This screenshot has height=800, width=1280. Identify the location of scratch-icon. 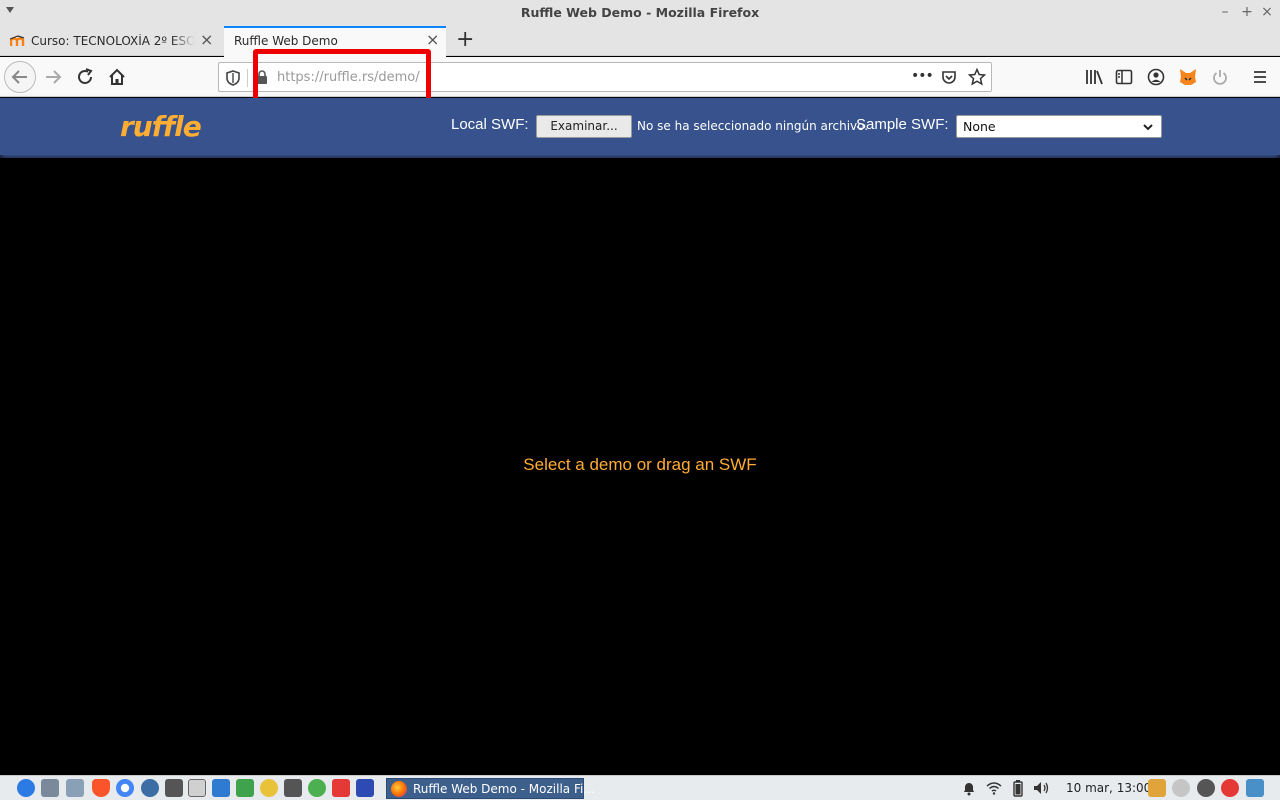
(269, 788).